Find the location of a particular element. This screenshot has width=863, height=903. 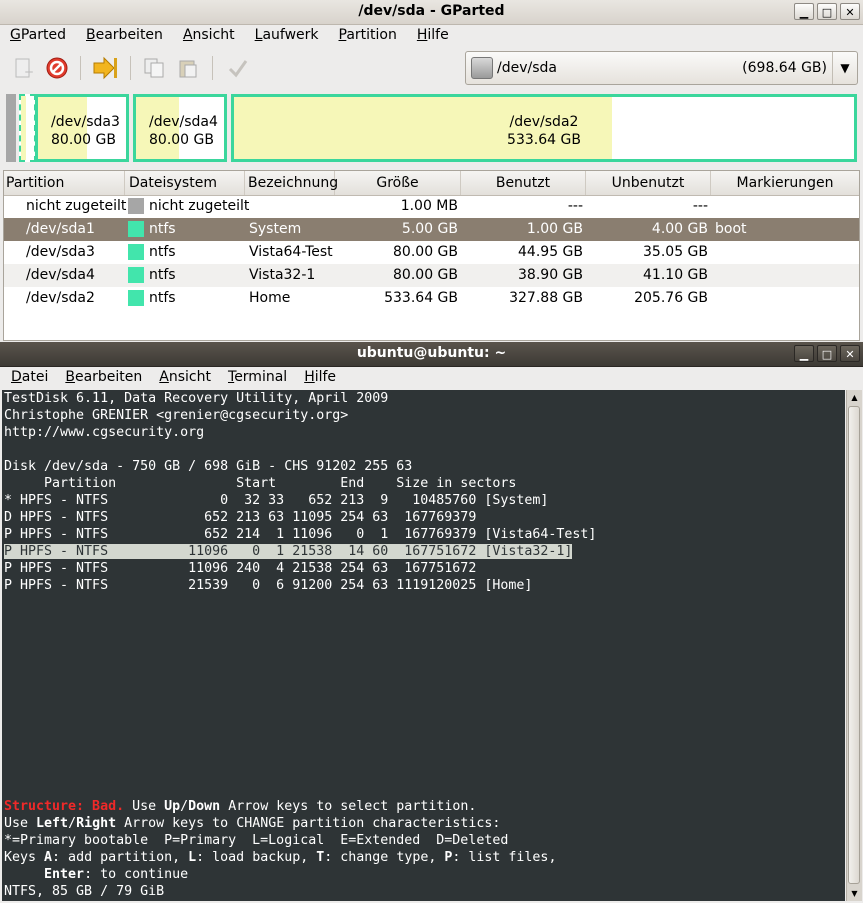

terminal-window-title: ubuntu@ubuntu: ~ is located at coordinates (431, 353).